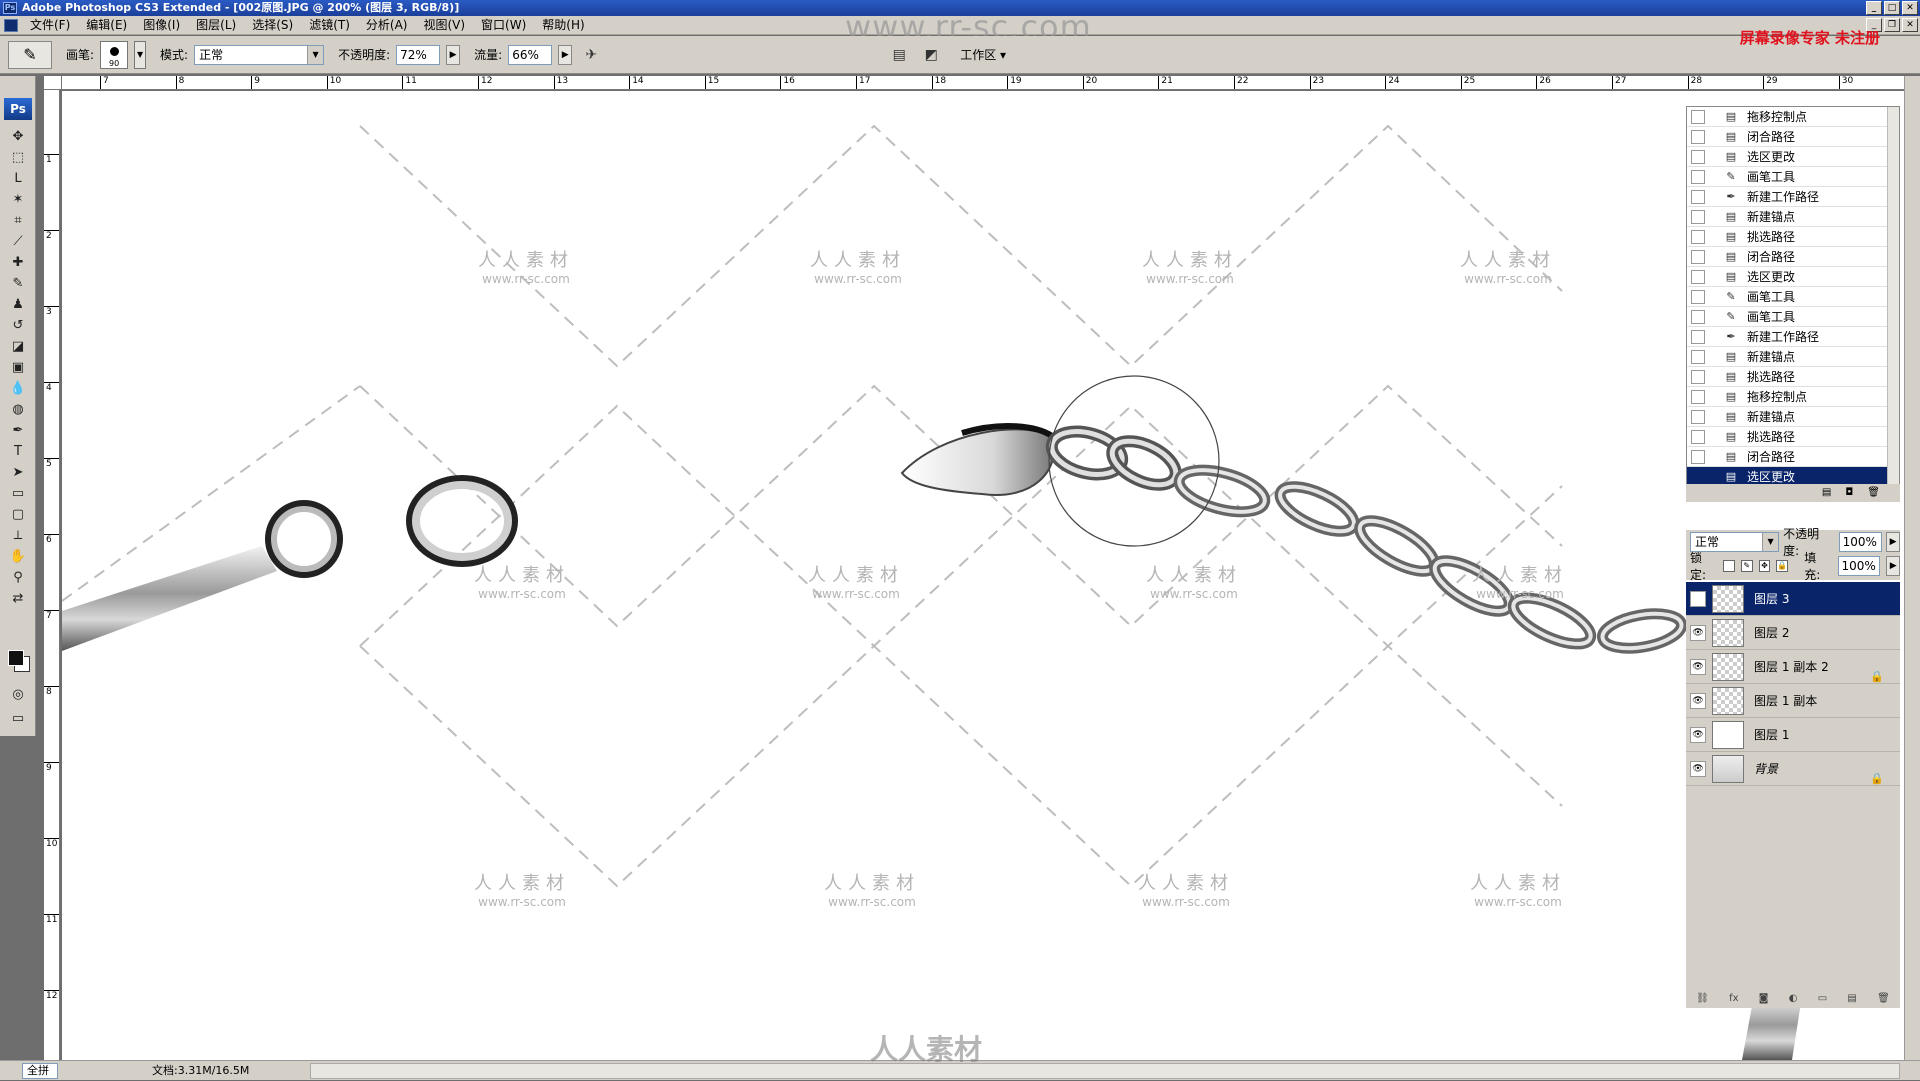 This screenshot has height=1081, width=1920. What do you see at coordinates (18, 409) in the screenshot?
I see `dodge-tool-icon: ◍` at bounding box center [18, 409].